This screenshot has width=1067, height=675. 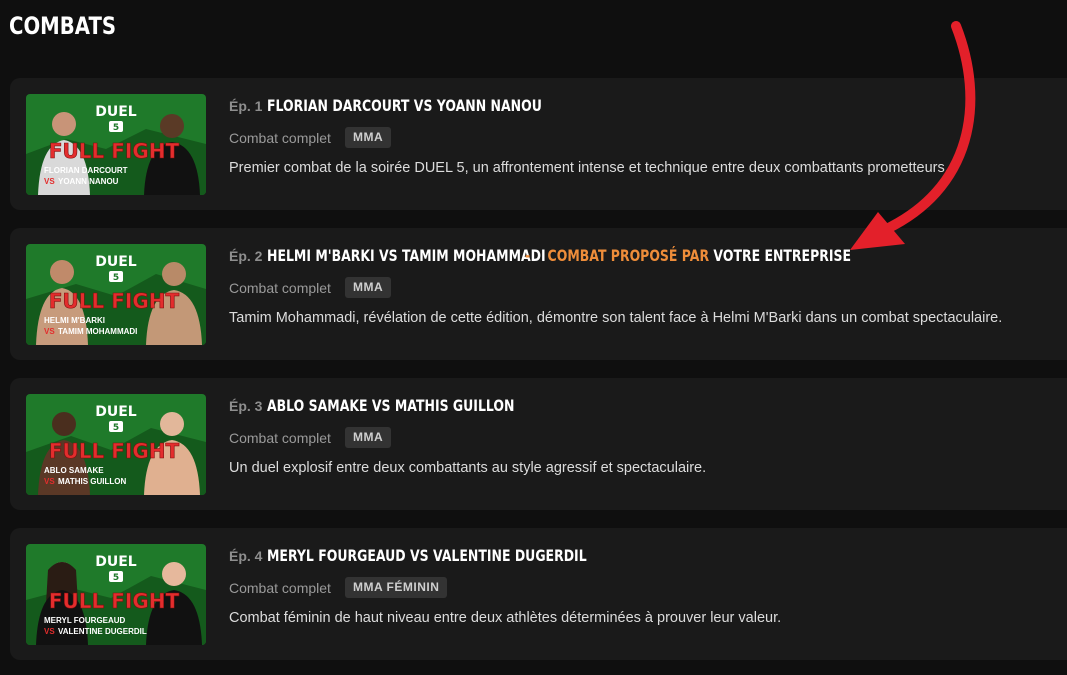 I want to click on thumb-fighter1: HELMI M'BARKI, so click(x=74, y=320).